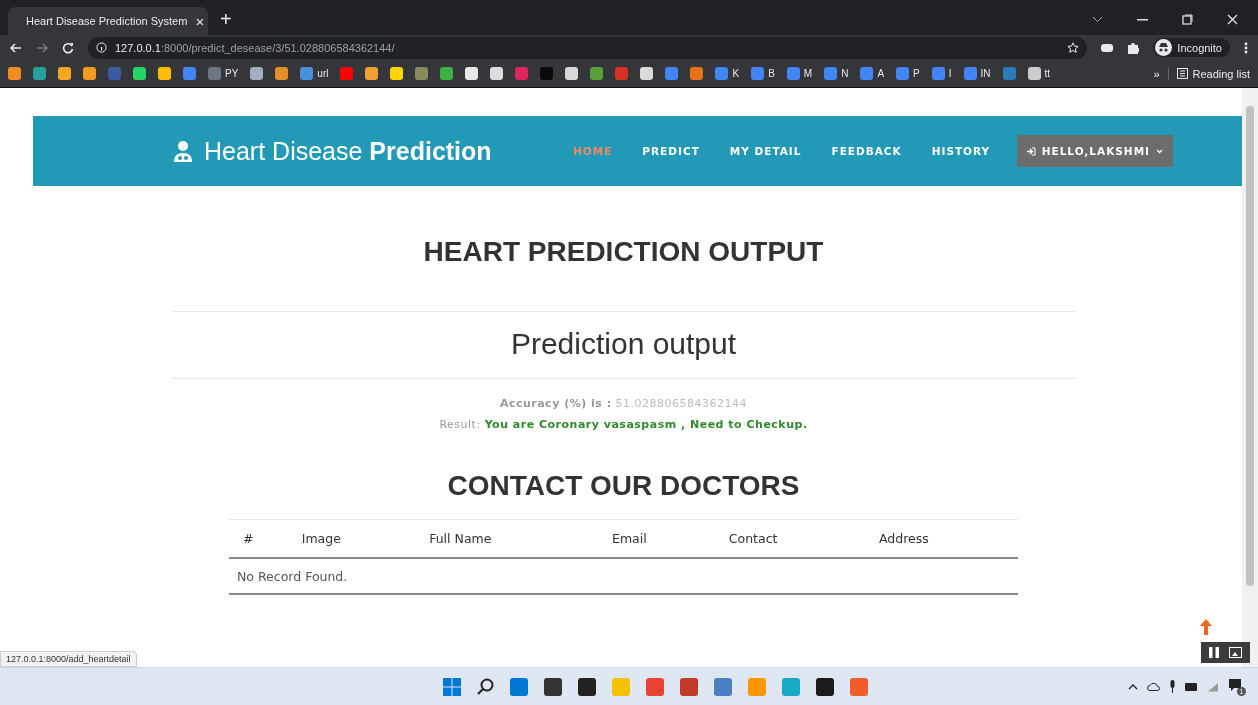 The height and width of the screenshot is (705, 1258). I want to click on cloud-icon, so click(1153, 686).